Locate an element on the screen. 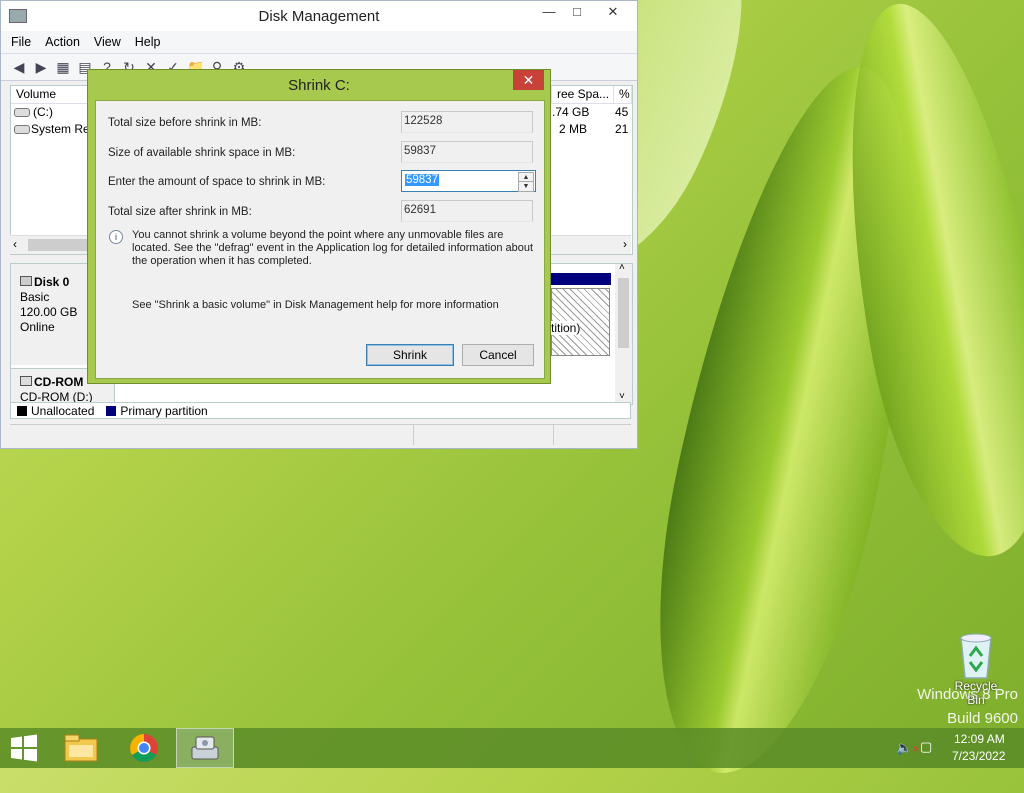  recycle-bin: Recycle Bin is located at coordinates (976, 669).